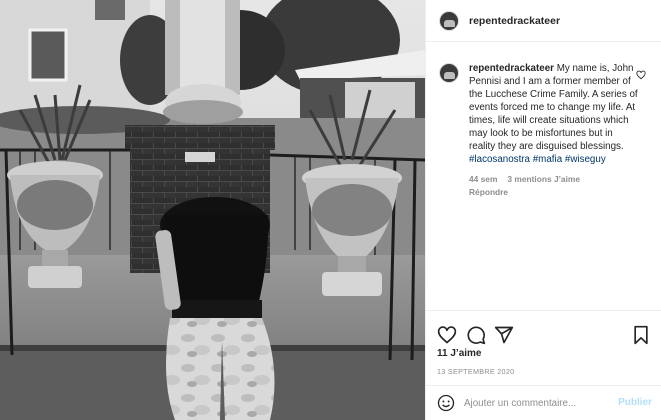 Image resolution: width=661 pixels, height=420 pixels. Describe the element at coordinates (514, 21) in the screenshot. I see `author-username: repentedrackateer` at that location.